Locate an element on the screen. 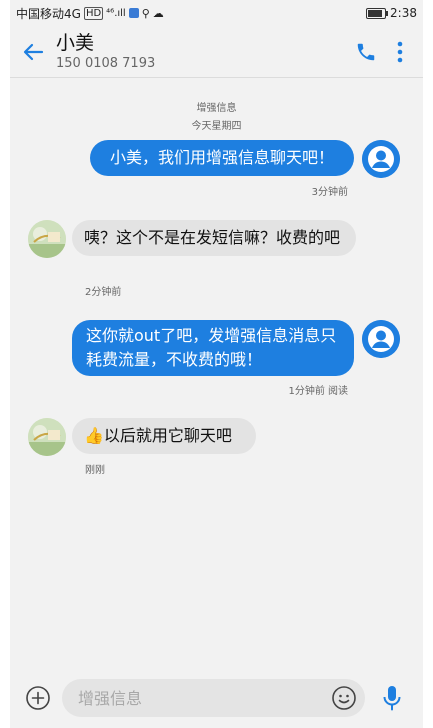  battery-icon is located at coordinates (377, 13).